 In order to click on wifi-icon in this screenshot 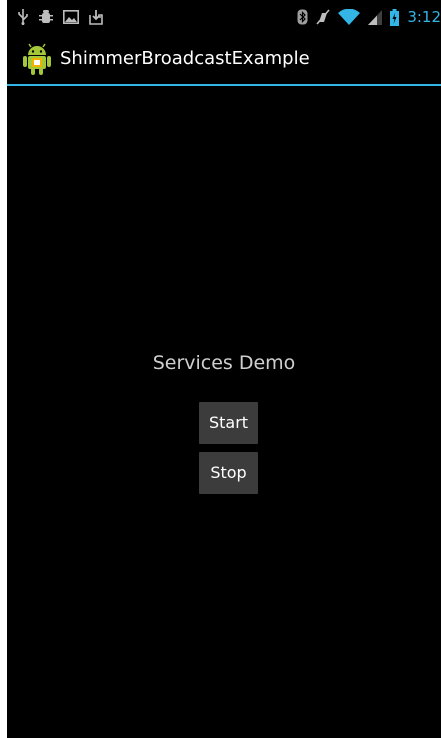, I will do `click(349, 17)`.